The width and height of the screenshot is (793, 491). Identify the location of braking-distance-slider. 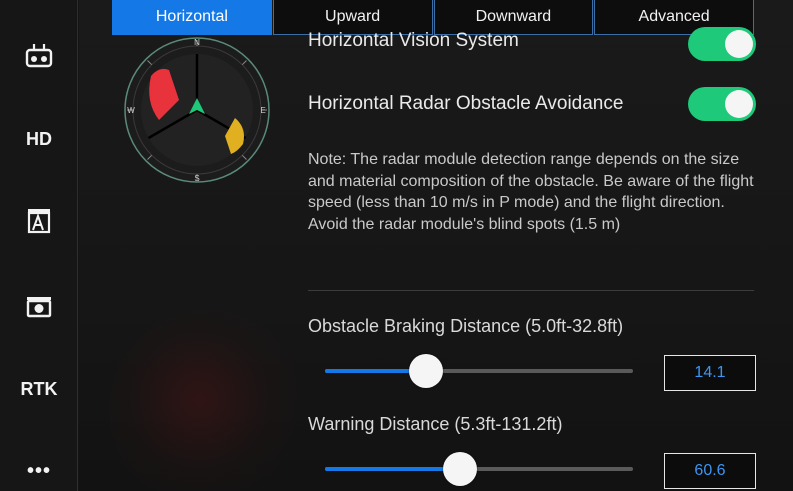
(479, 371).